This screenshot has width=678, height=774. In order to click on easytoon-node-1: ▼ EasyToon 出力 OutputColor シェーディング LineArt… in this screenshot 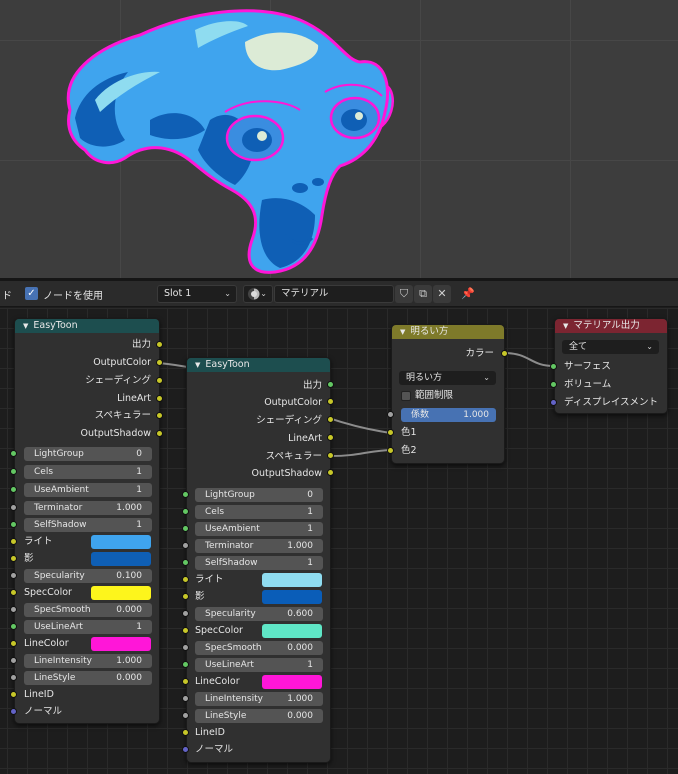, I will do `click(87, 521)`.